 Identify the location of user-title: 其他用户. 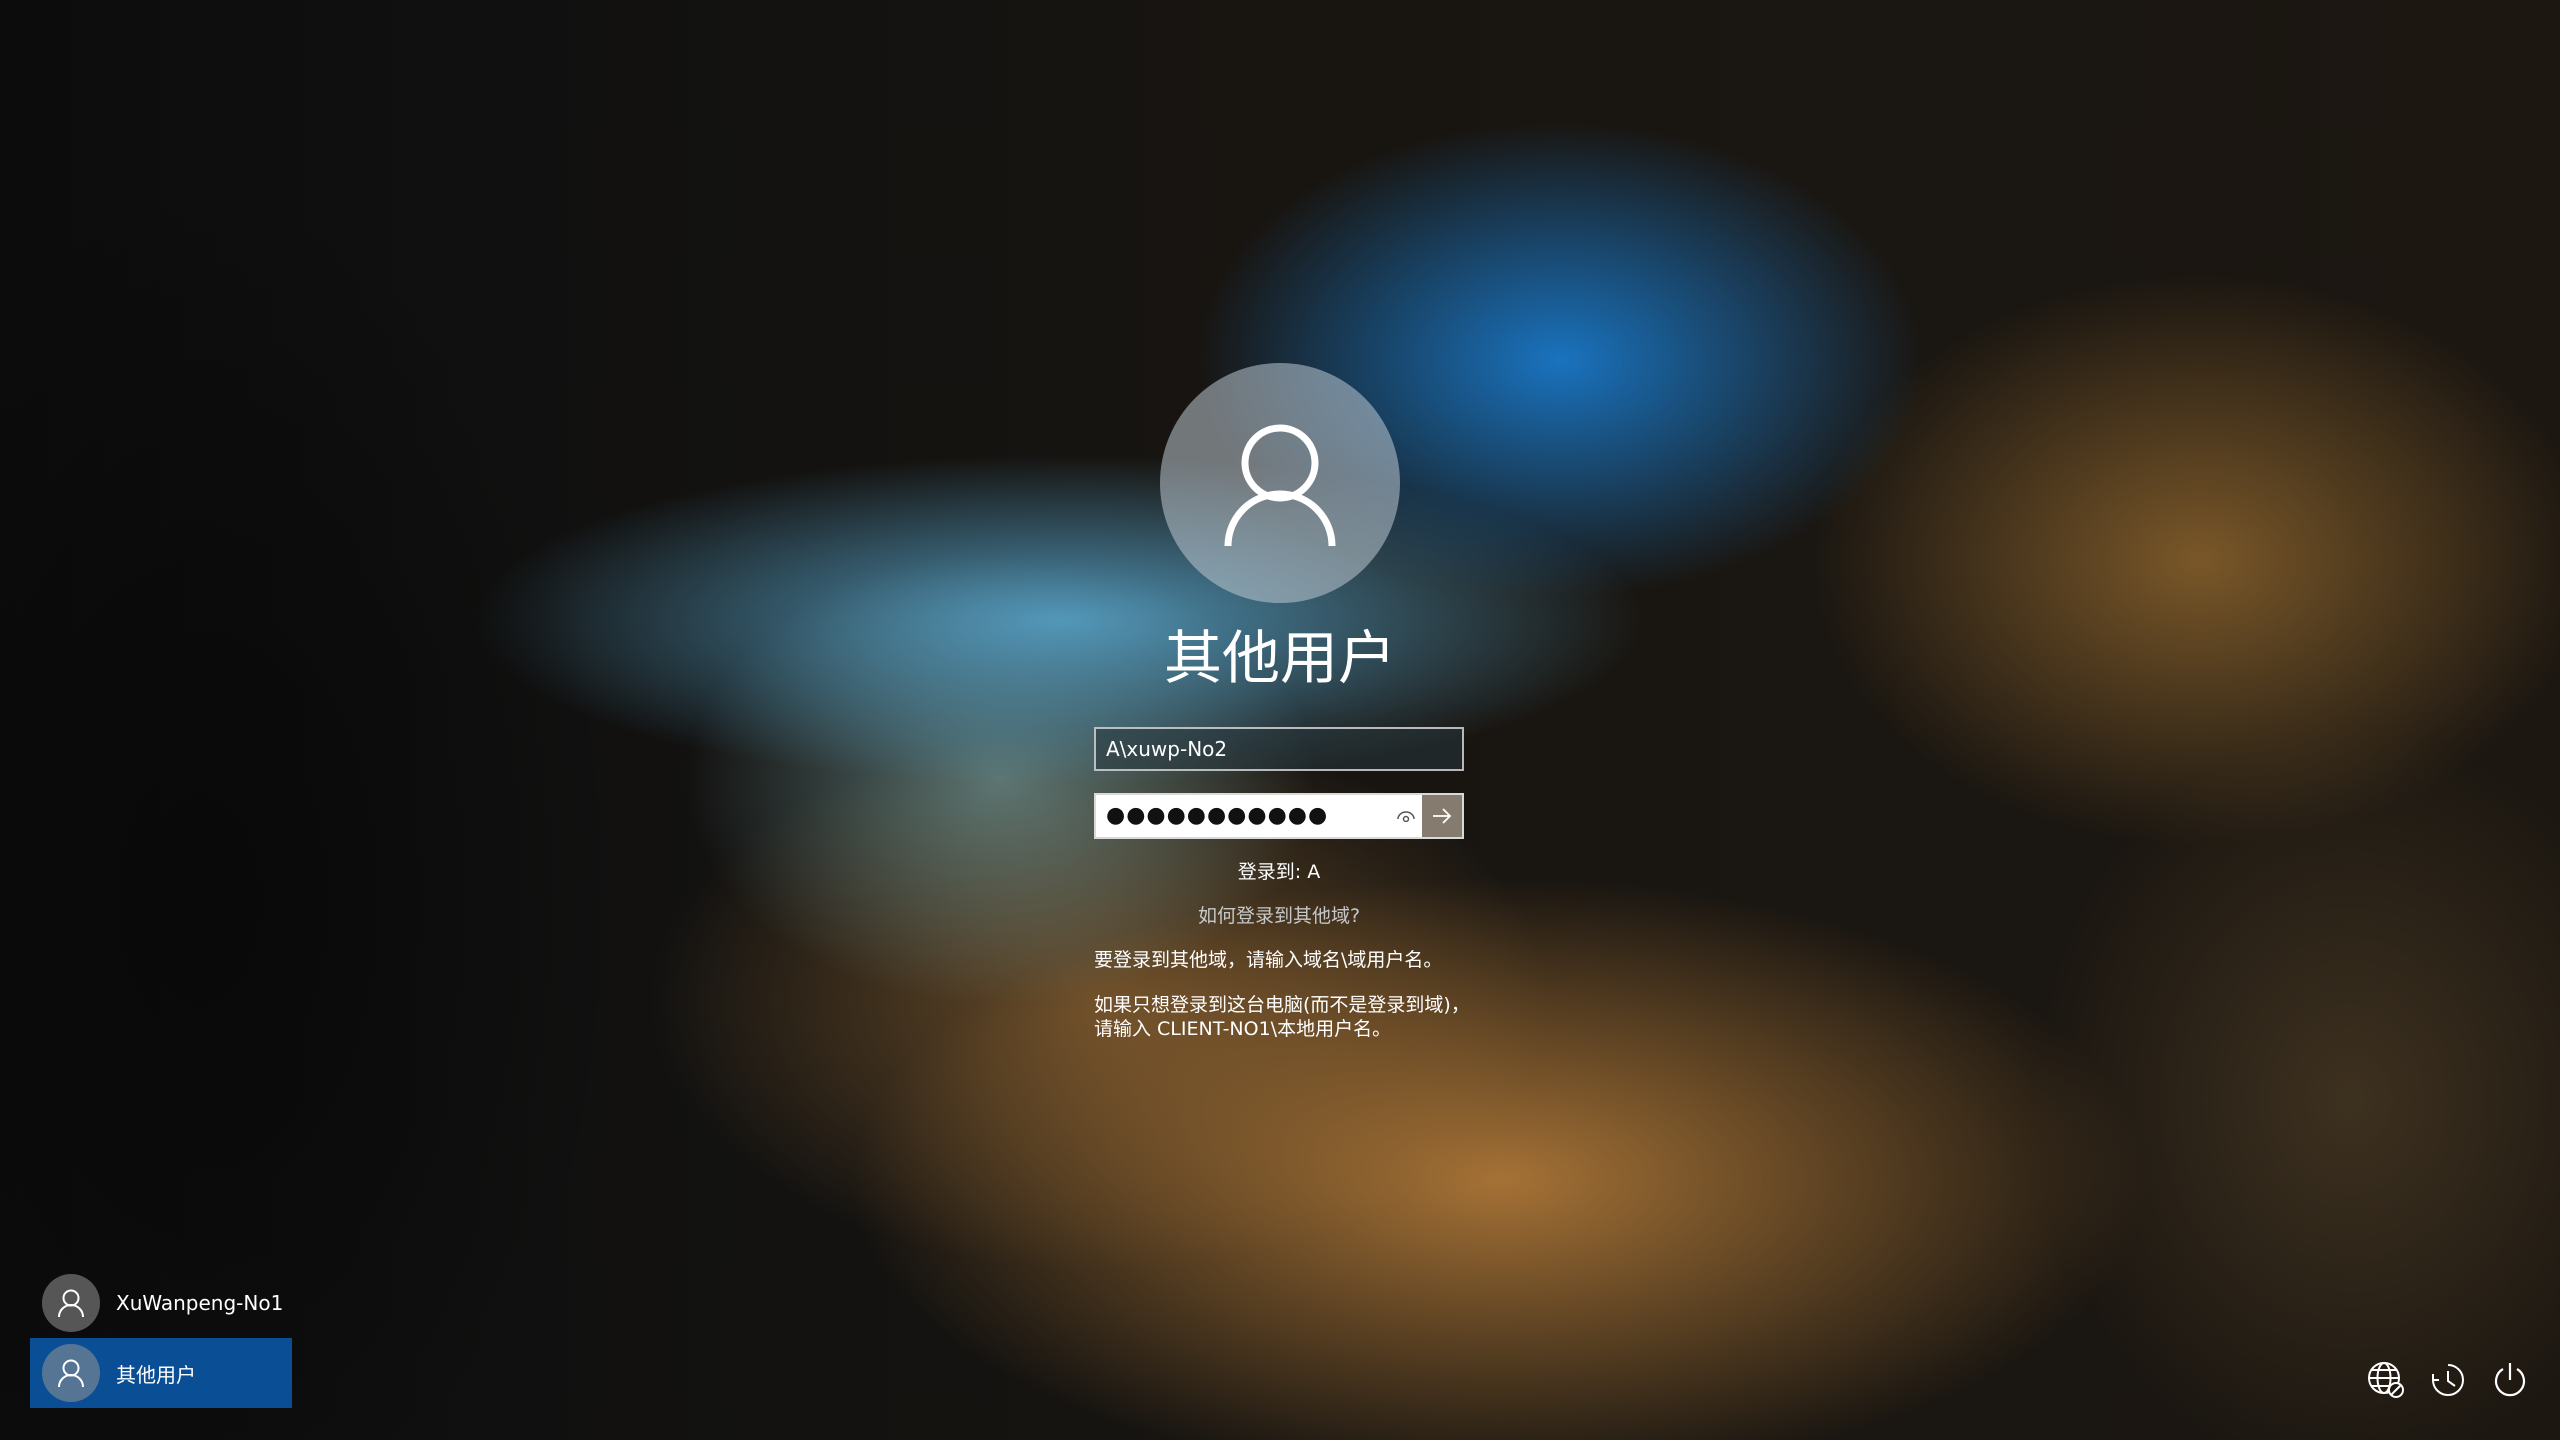
(1279, 658).